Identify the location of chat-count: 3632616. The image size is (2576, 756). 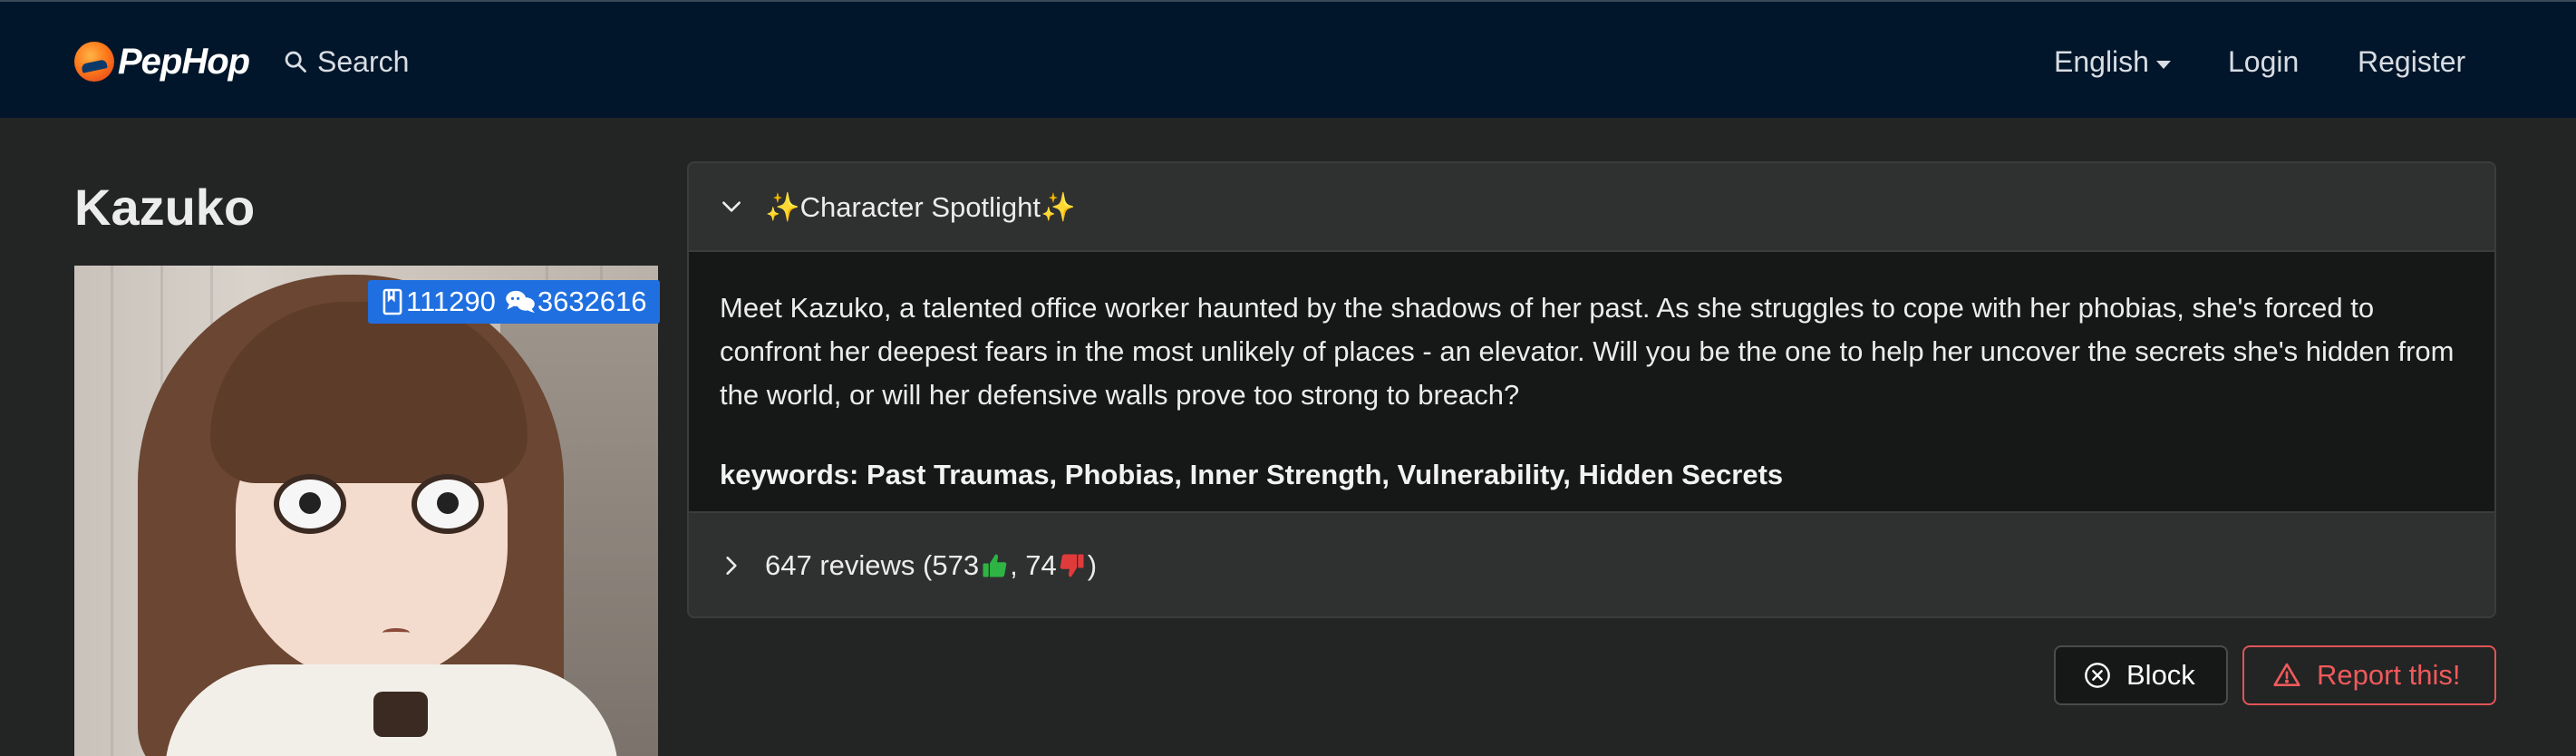
(592, 302).